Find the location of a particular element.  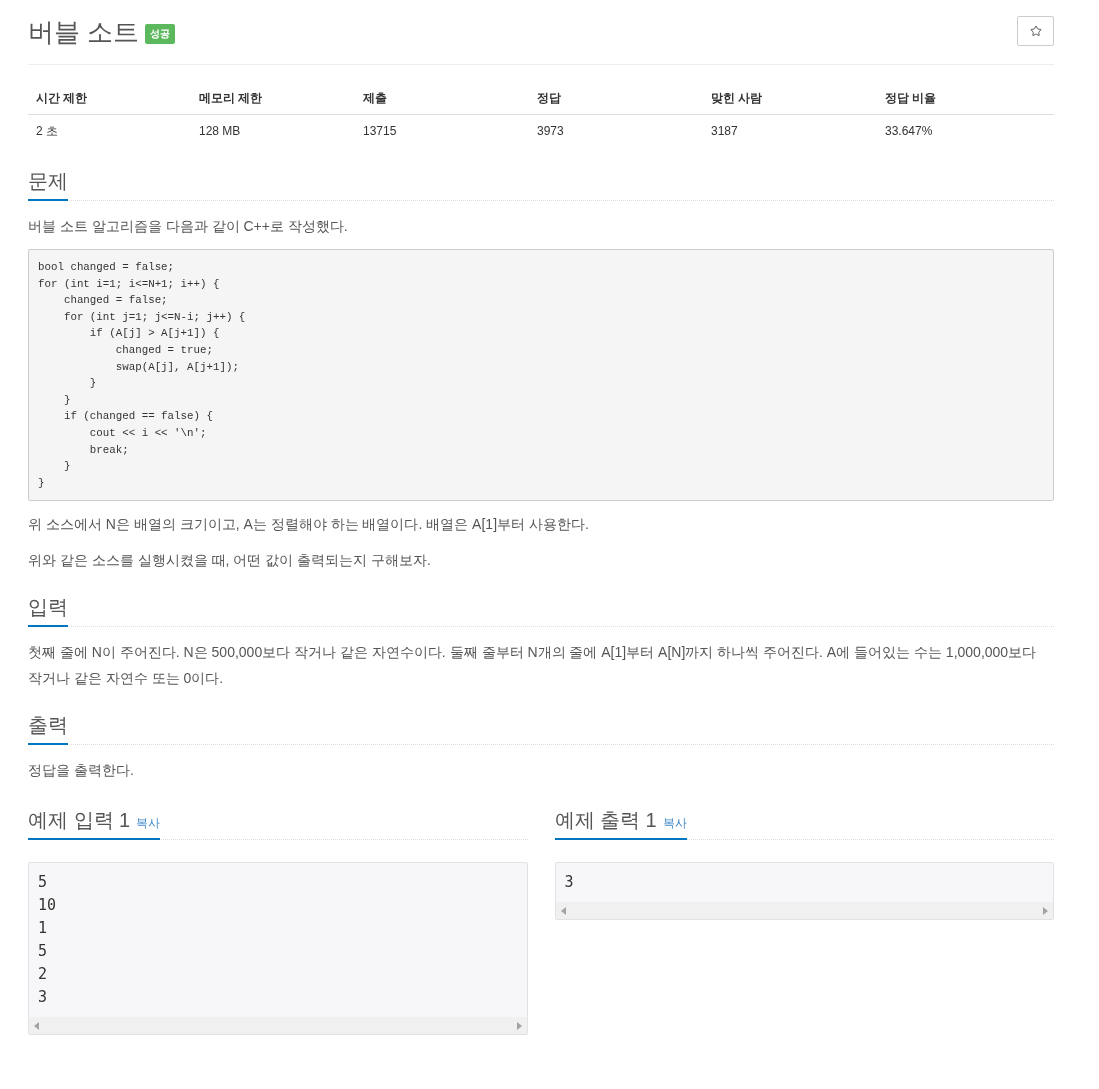

table-header-cell-text: 맞힌 사람 is located at coordinates (737, 98).